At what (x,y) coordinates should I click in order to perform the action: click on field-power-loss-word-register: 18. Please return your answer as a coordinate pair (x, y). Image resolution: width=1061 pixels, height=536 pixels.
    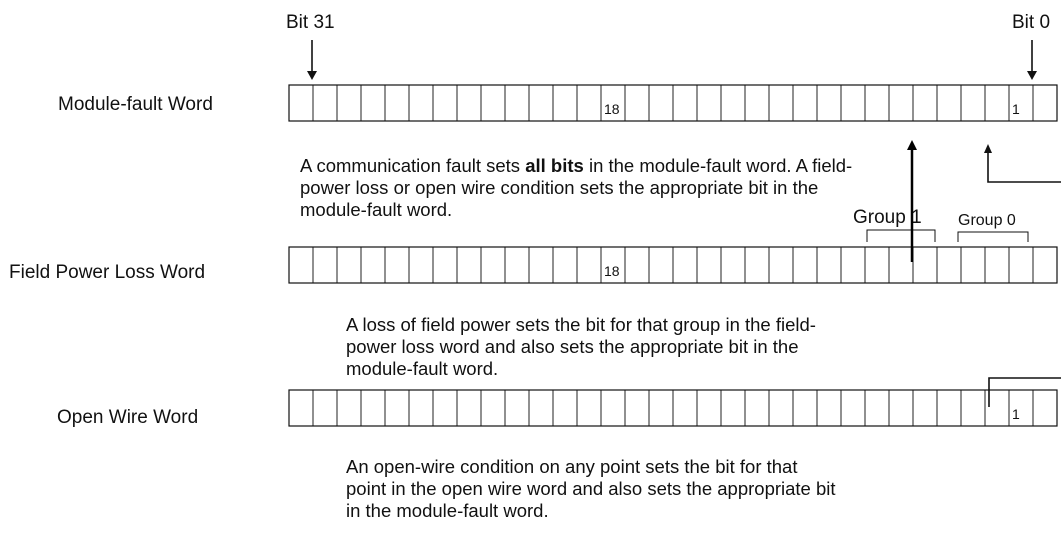
    Looking at the image, I should click on (673, 265).